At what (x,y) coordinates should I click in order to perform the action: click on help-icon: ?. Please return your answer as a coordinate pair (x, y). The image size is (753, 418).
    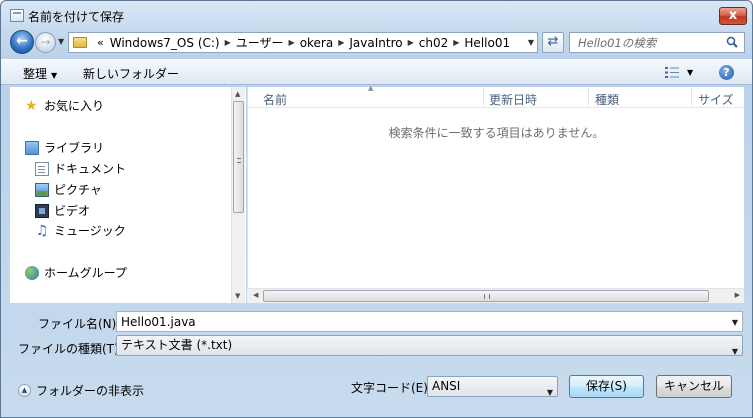
    Looking at the image, I should click on (726, 72).